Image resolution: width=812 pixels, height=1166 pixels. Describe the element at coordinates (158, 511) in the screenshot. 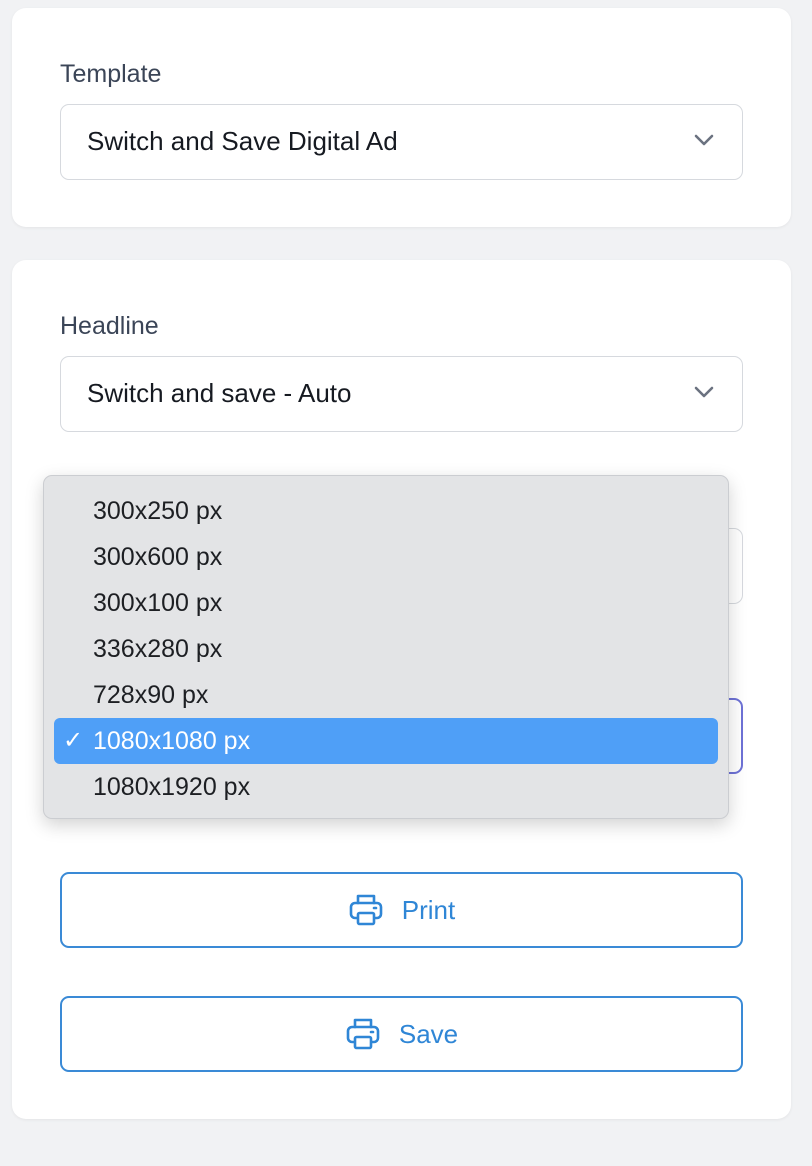

I see `size-option-label: 300x250 px` at that location.